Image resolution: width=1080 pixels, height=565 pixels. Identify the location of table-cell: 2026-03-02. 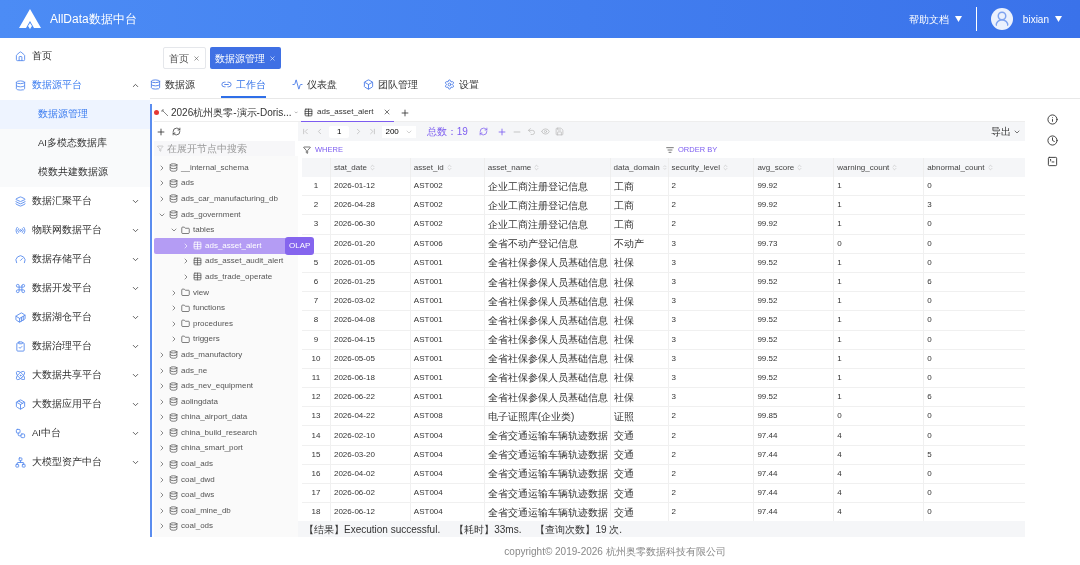
(354, 301).